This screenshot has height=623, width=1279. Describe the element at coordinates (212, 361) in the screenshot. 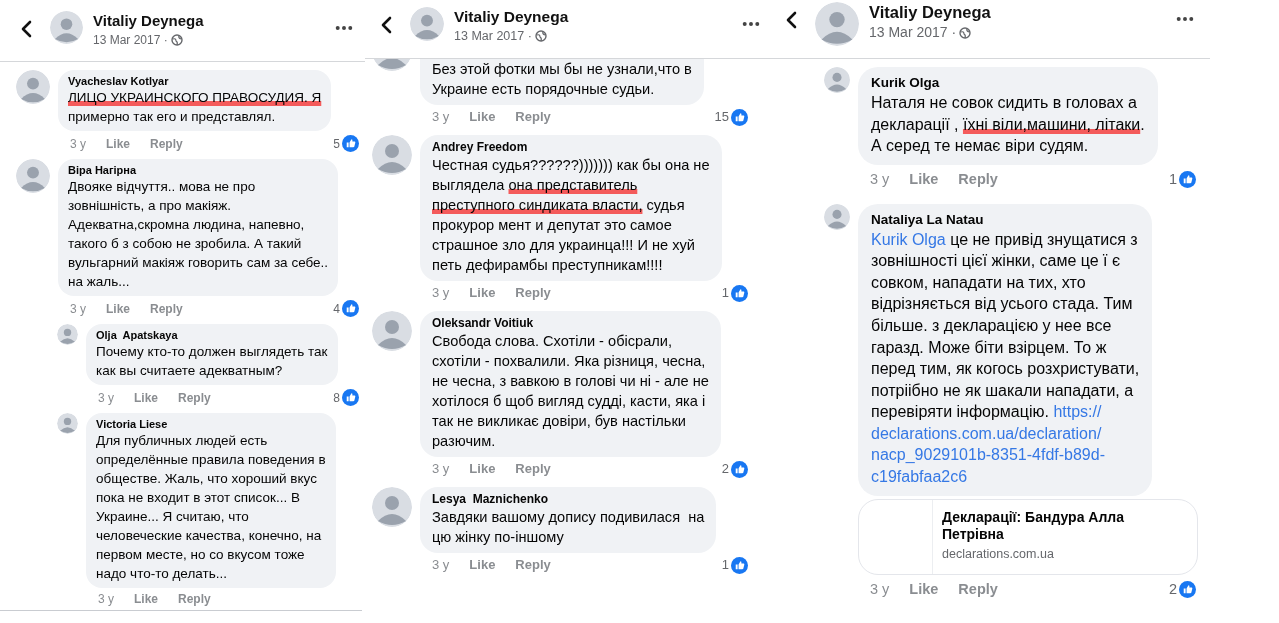

I see `comment-text: Почему кто-то должен выглядеть так как вы считаете адекватным?` at that location.